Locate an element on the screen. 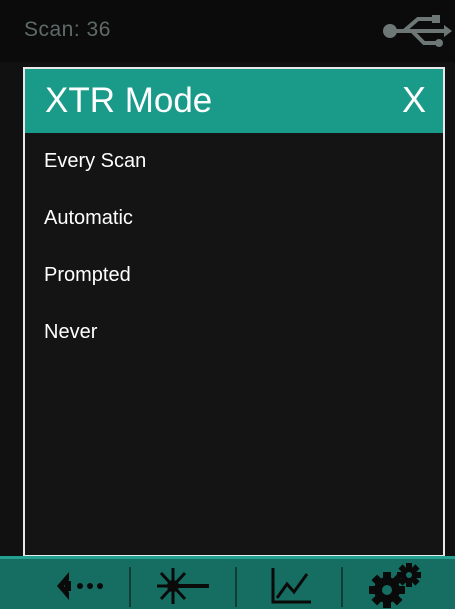 This screenshot has height=609, width=455. option-prompted: Prompted is located at coordinates (234, 275).